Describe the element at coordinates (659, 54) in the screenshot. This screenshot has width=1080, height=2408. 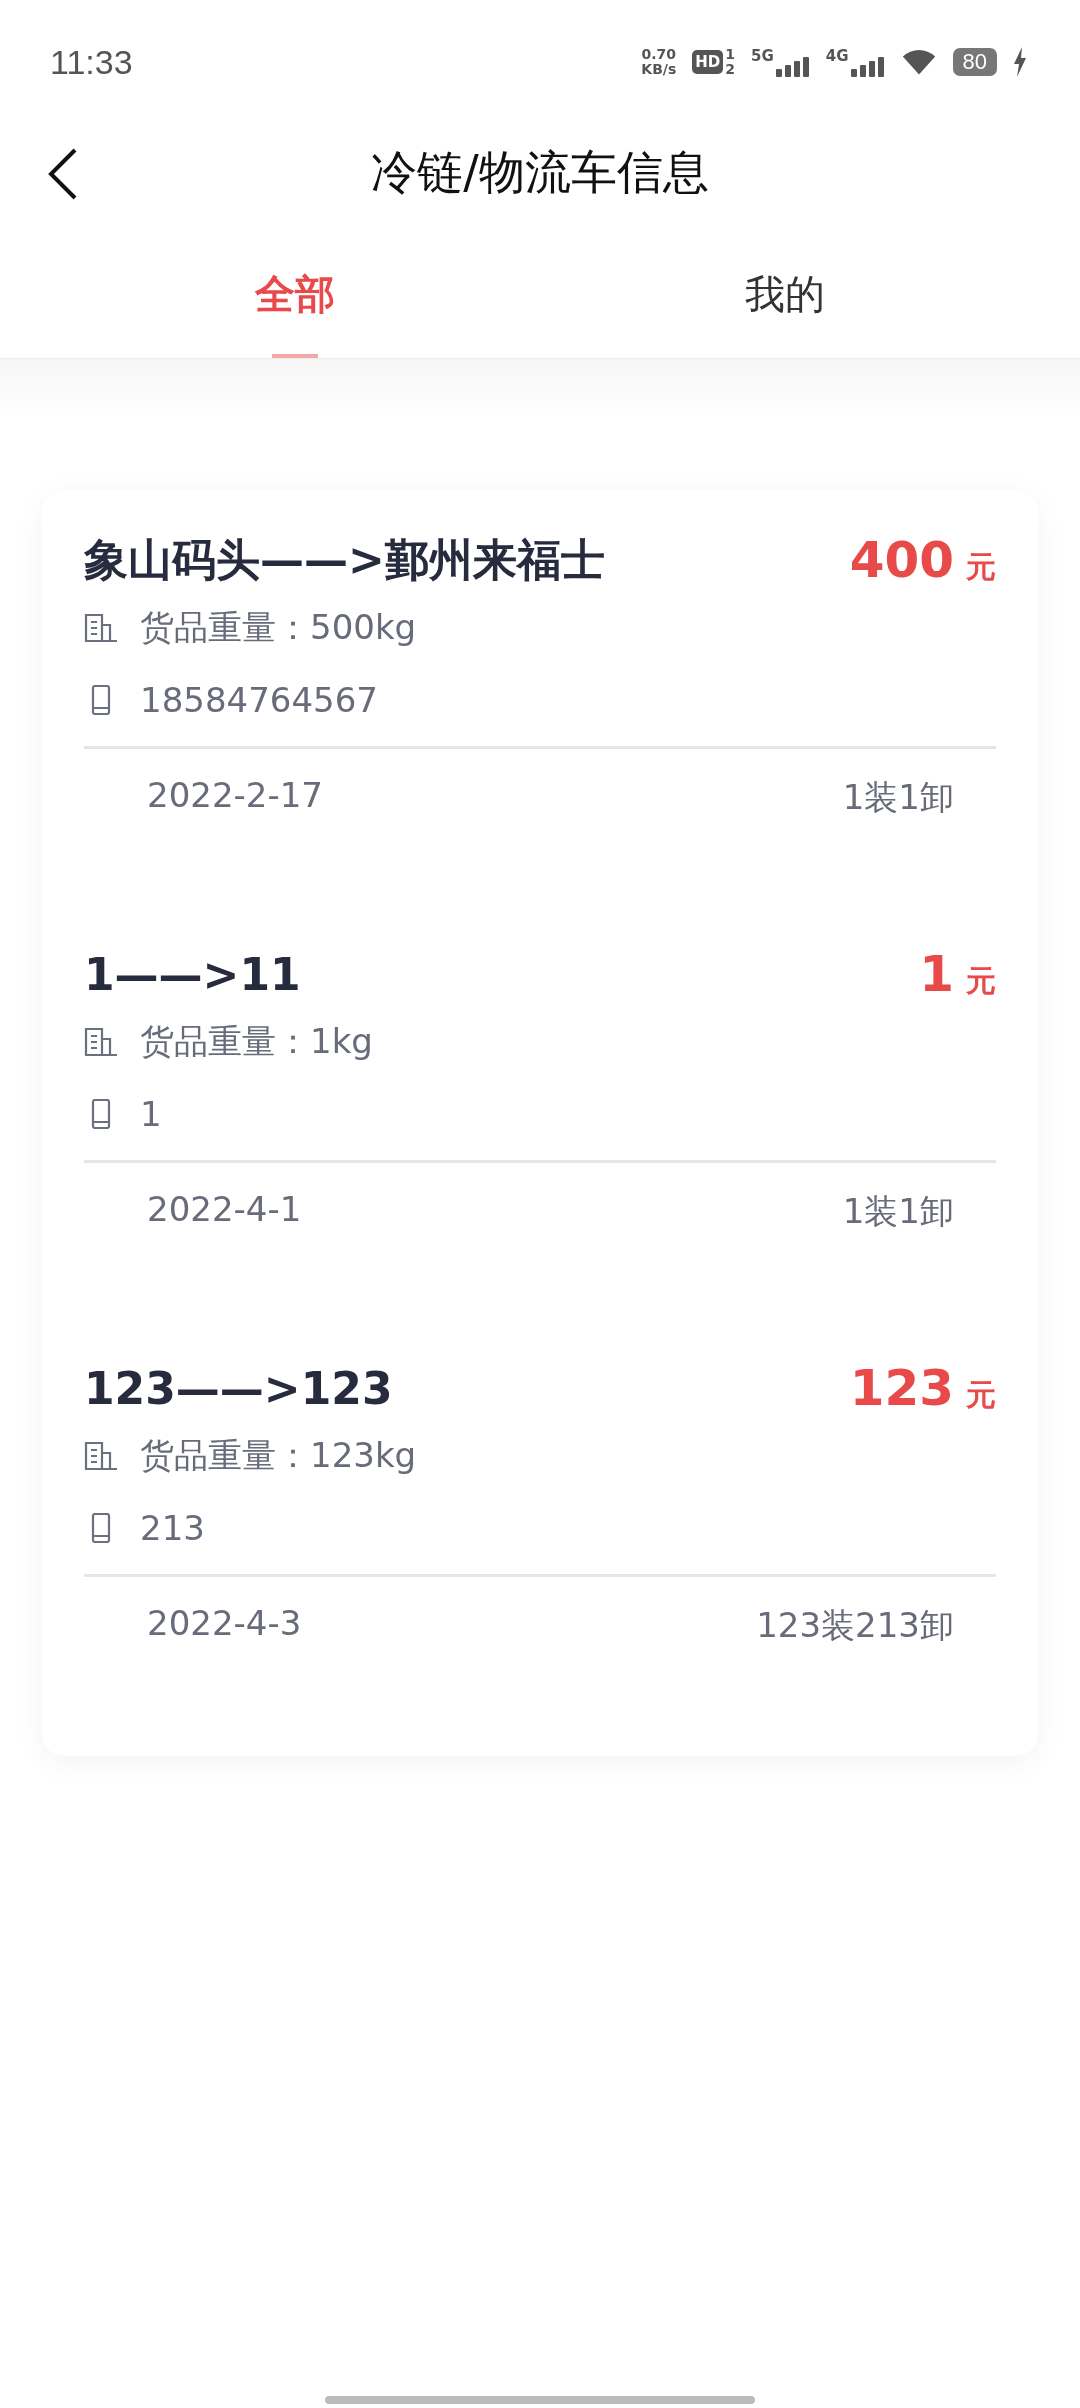
I see `speed-value: 0.70` at that location.